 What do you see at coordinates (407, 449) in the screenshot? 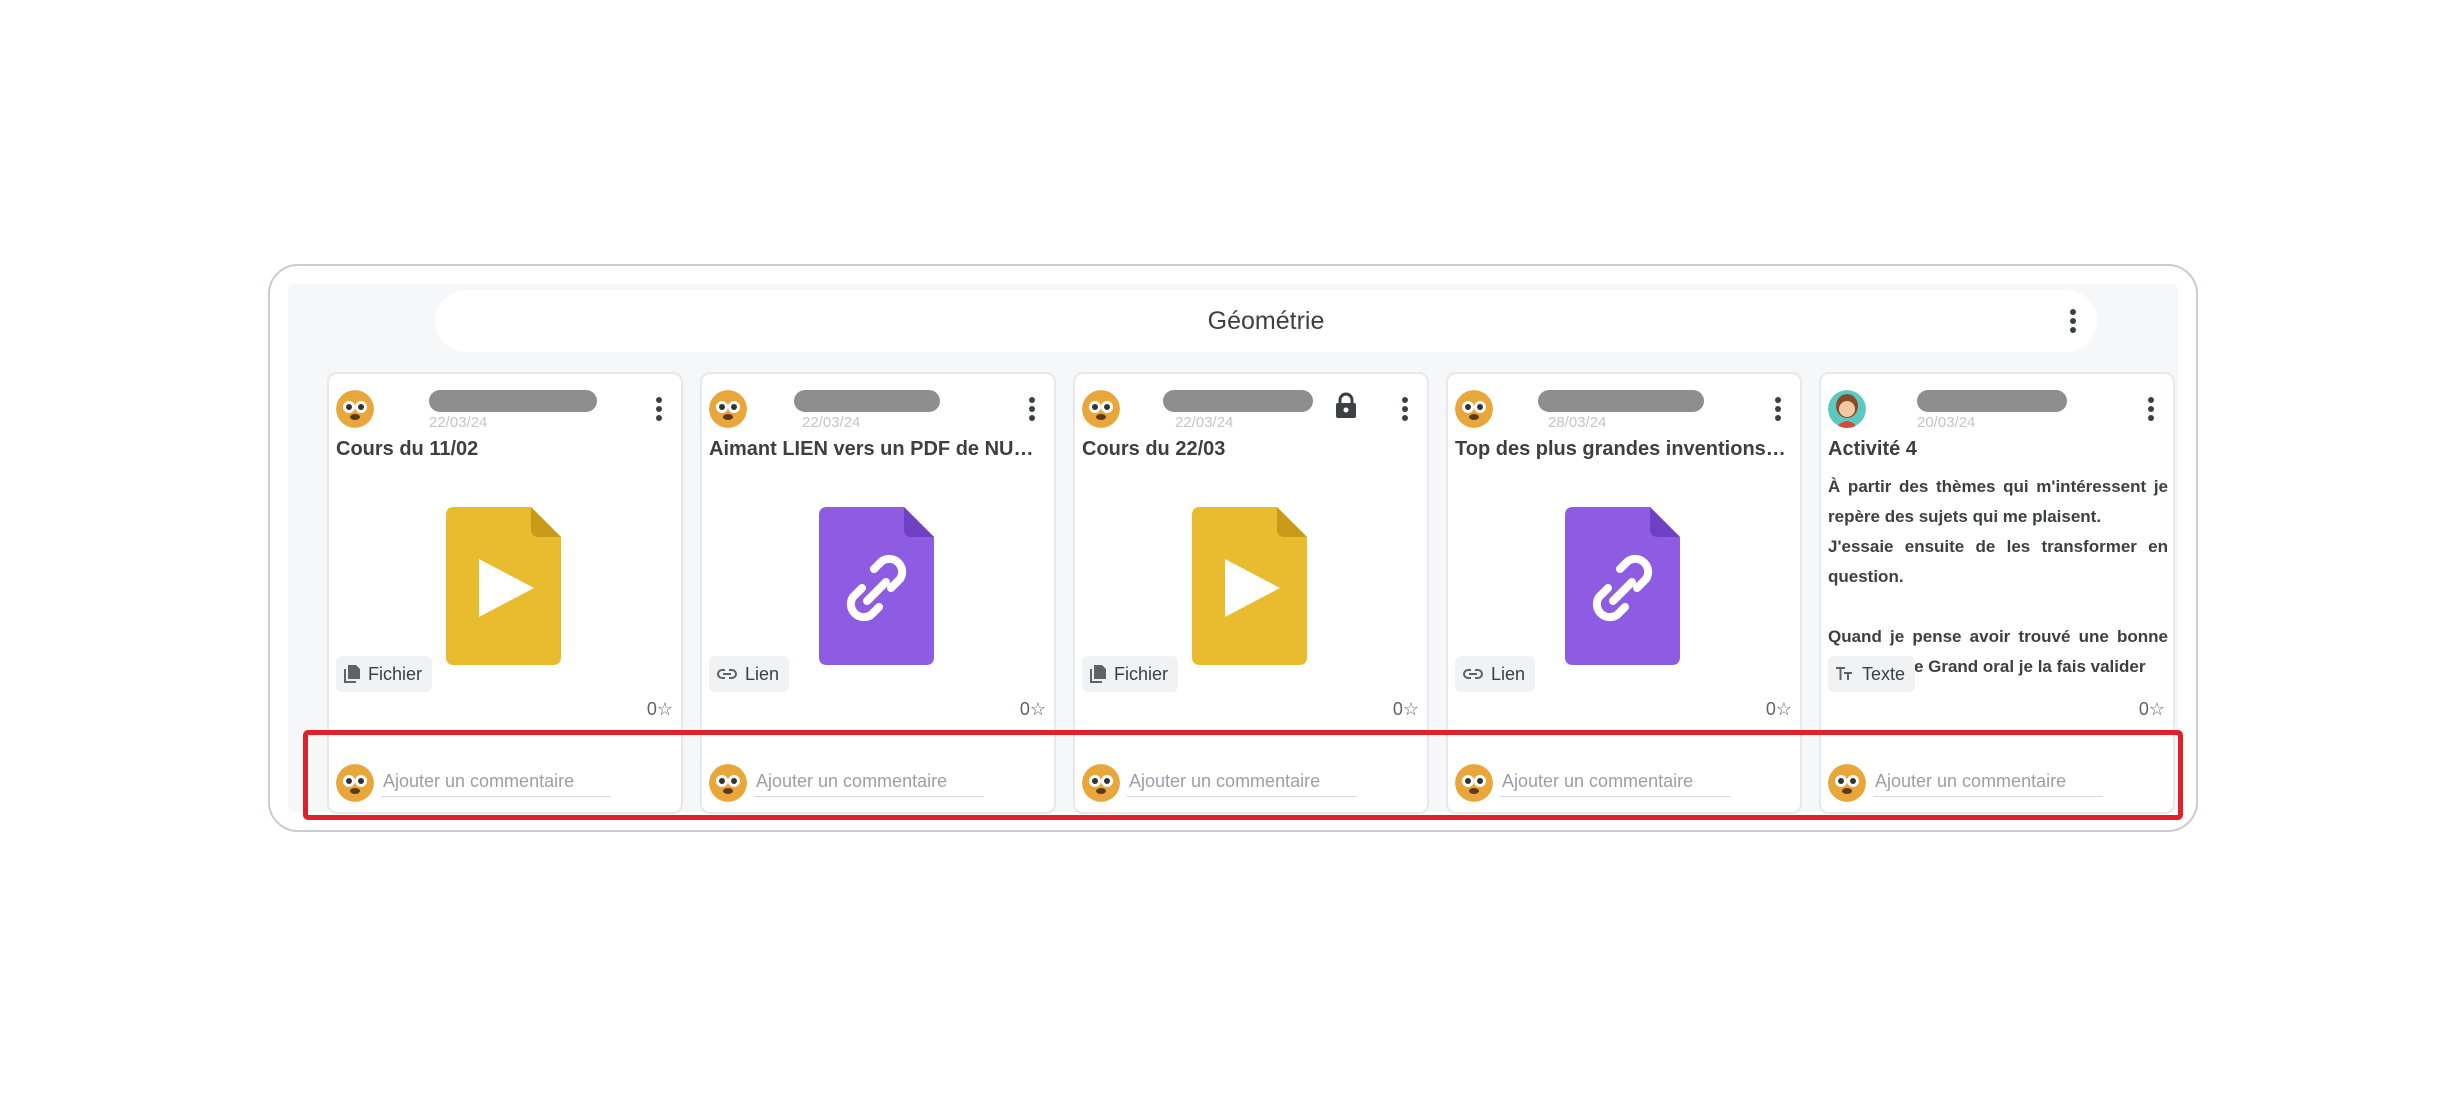
I see `card-title: Cours du 11/02` at bounding box center [407, 449].